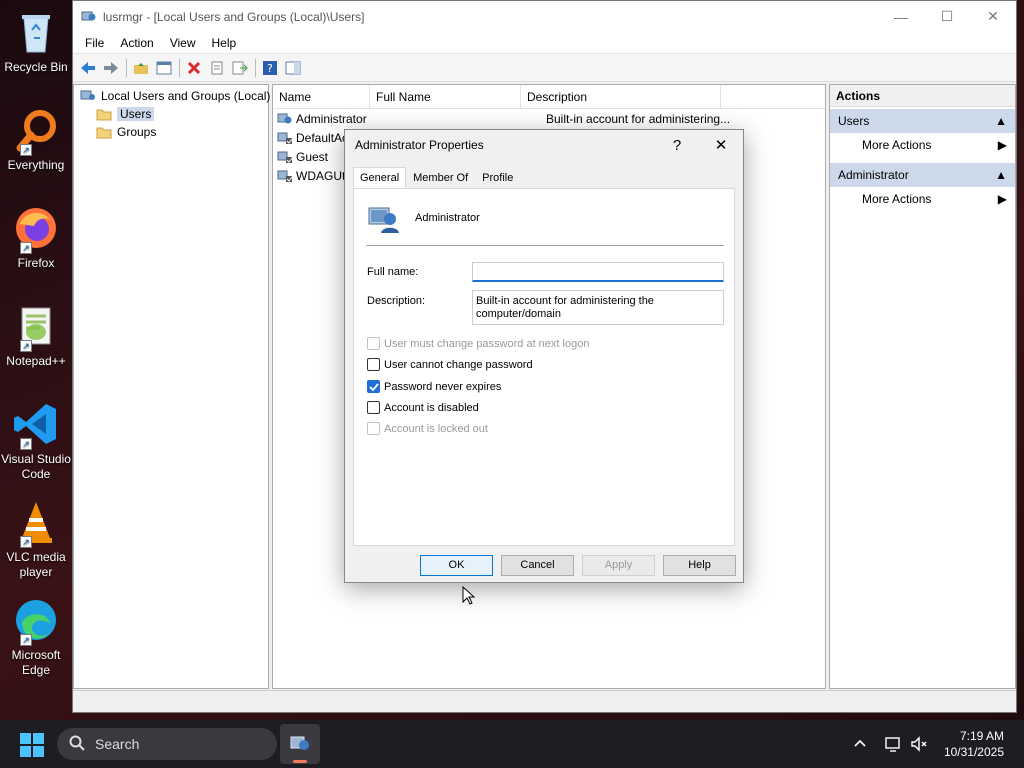  What do you see at coordinates (164, 68) in the screenshot?
I see `show-hide-tree-icon` at bounding box center [164, 68].